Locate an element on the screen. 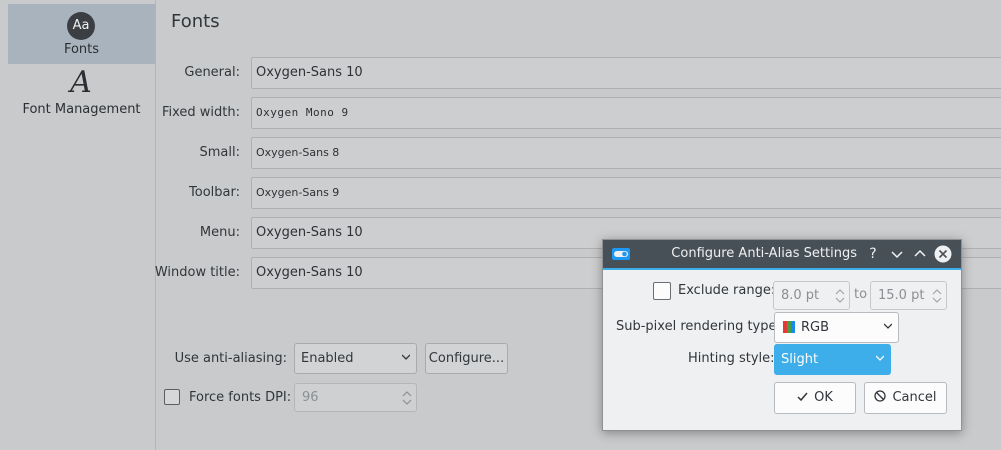  fixed-width-font-field: Oxygen Mono 9 is located at coordinates (626, 113).